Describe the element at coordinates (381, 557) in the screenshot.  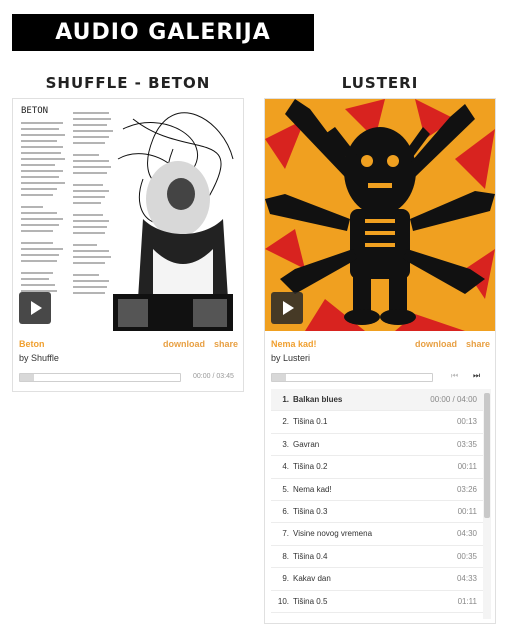
I see `tracklist-row: 8. Tišina 0.4 00:35` at that location.